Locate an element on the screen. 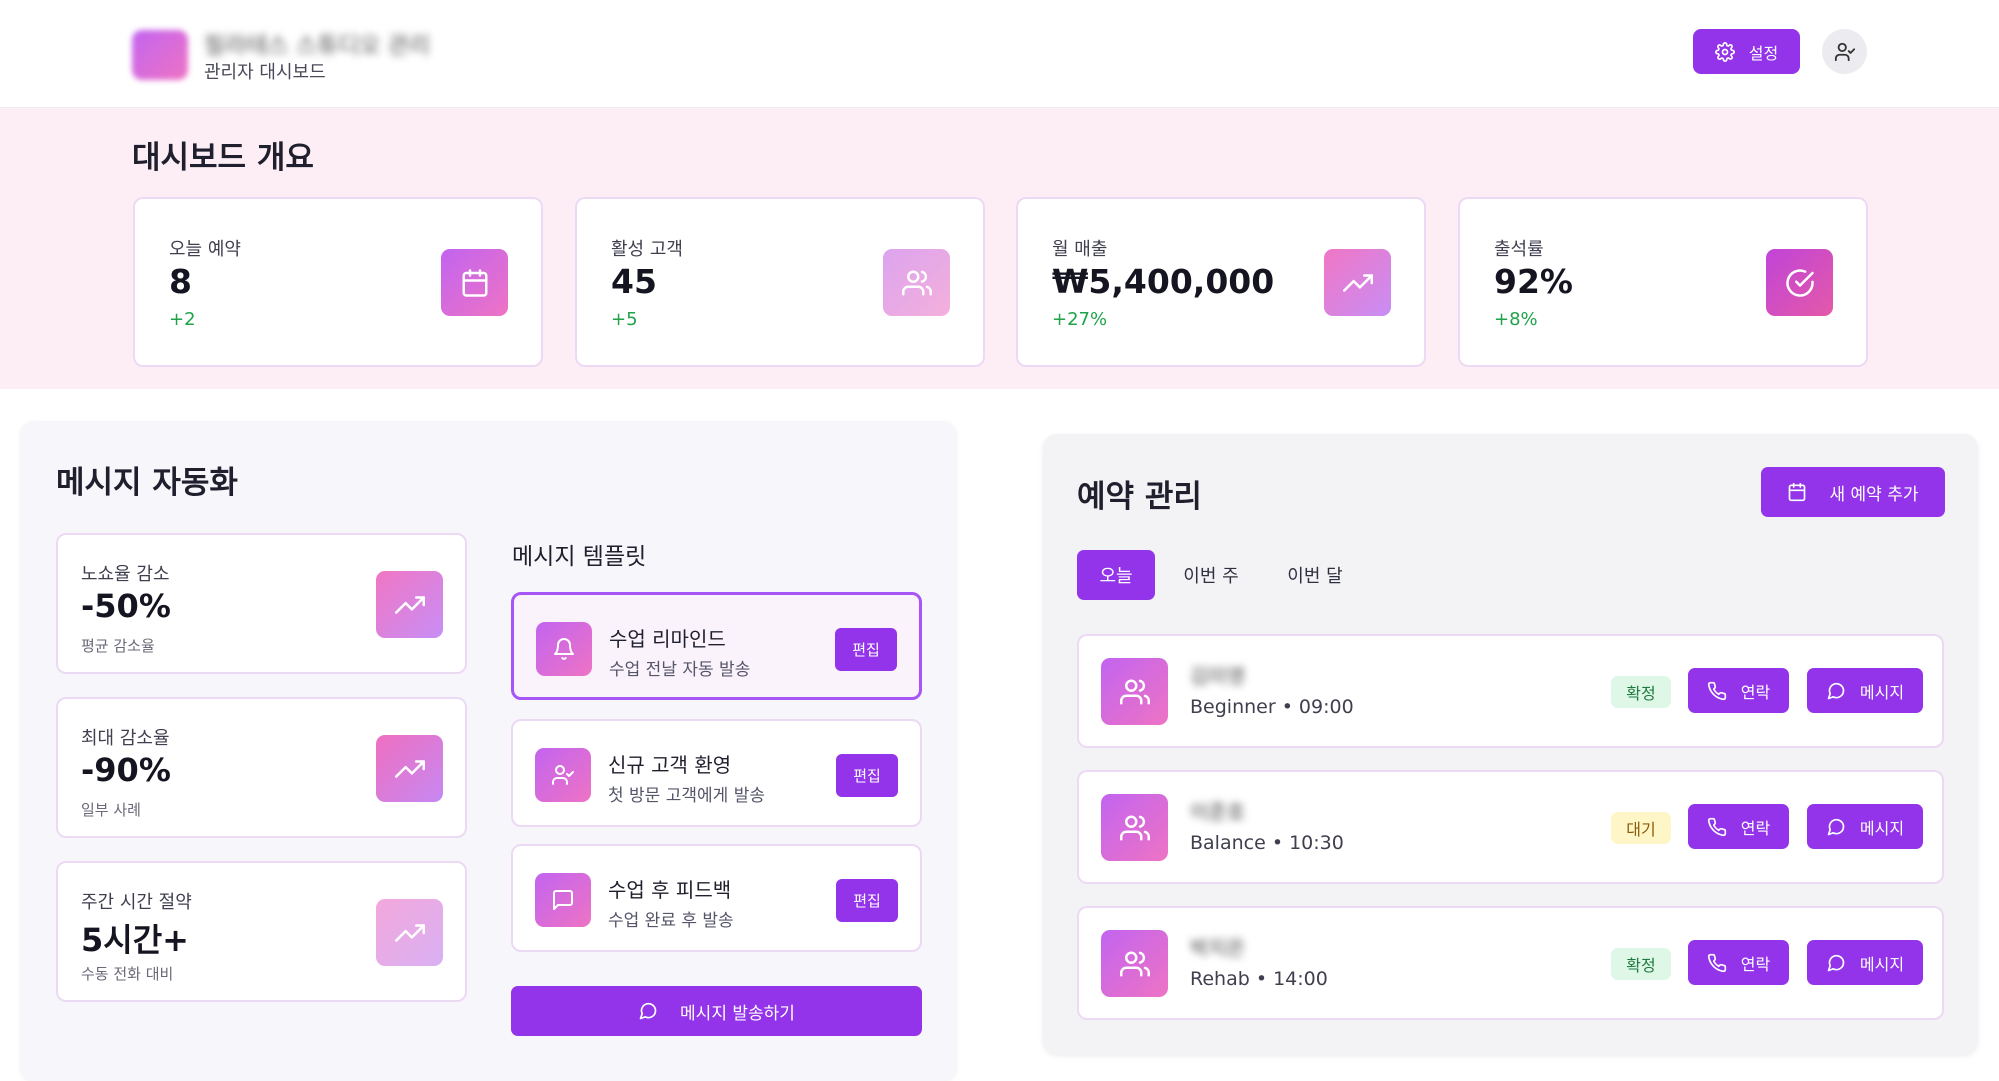  stat-change: +2 is located at coordinates (182, 319).